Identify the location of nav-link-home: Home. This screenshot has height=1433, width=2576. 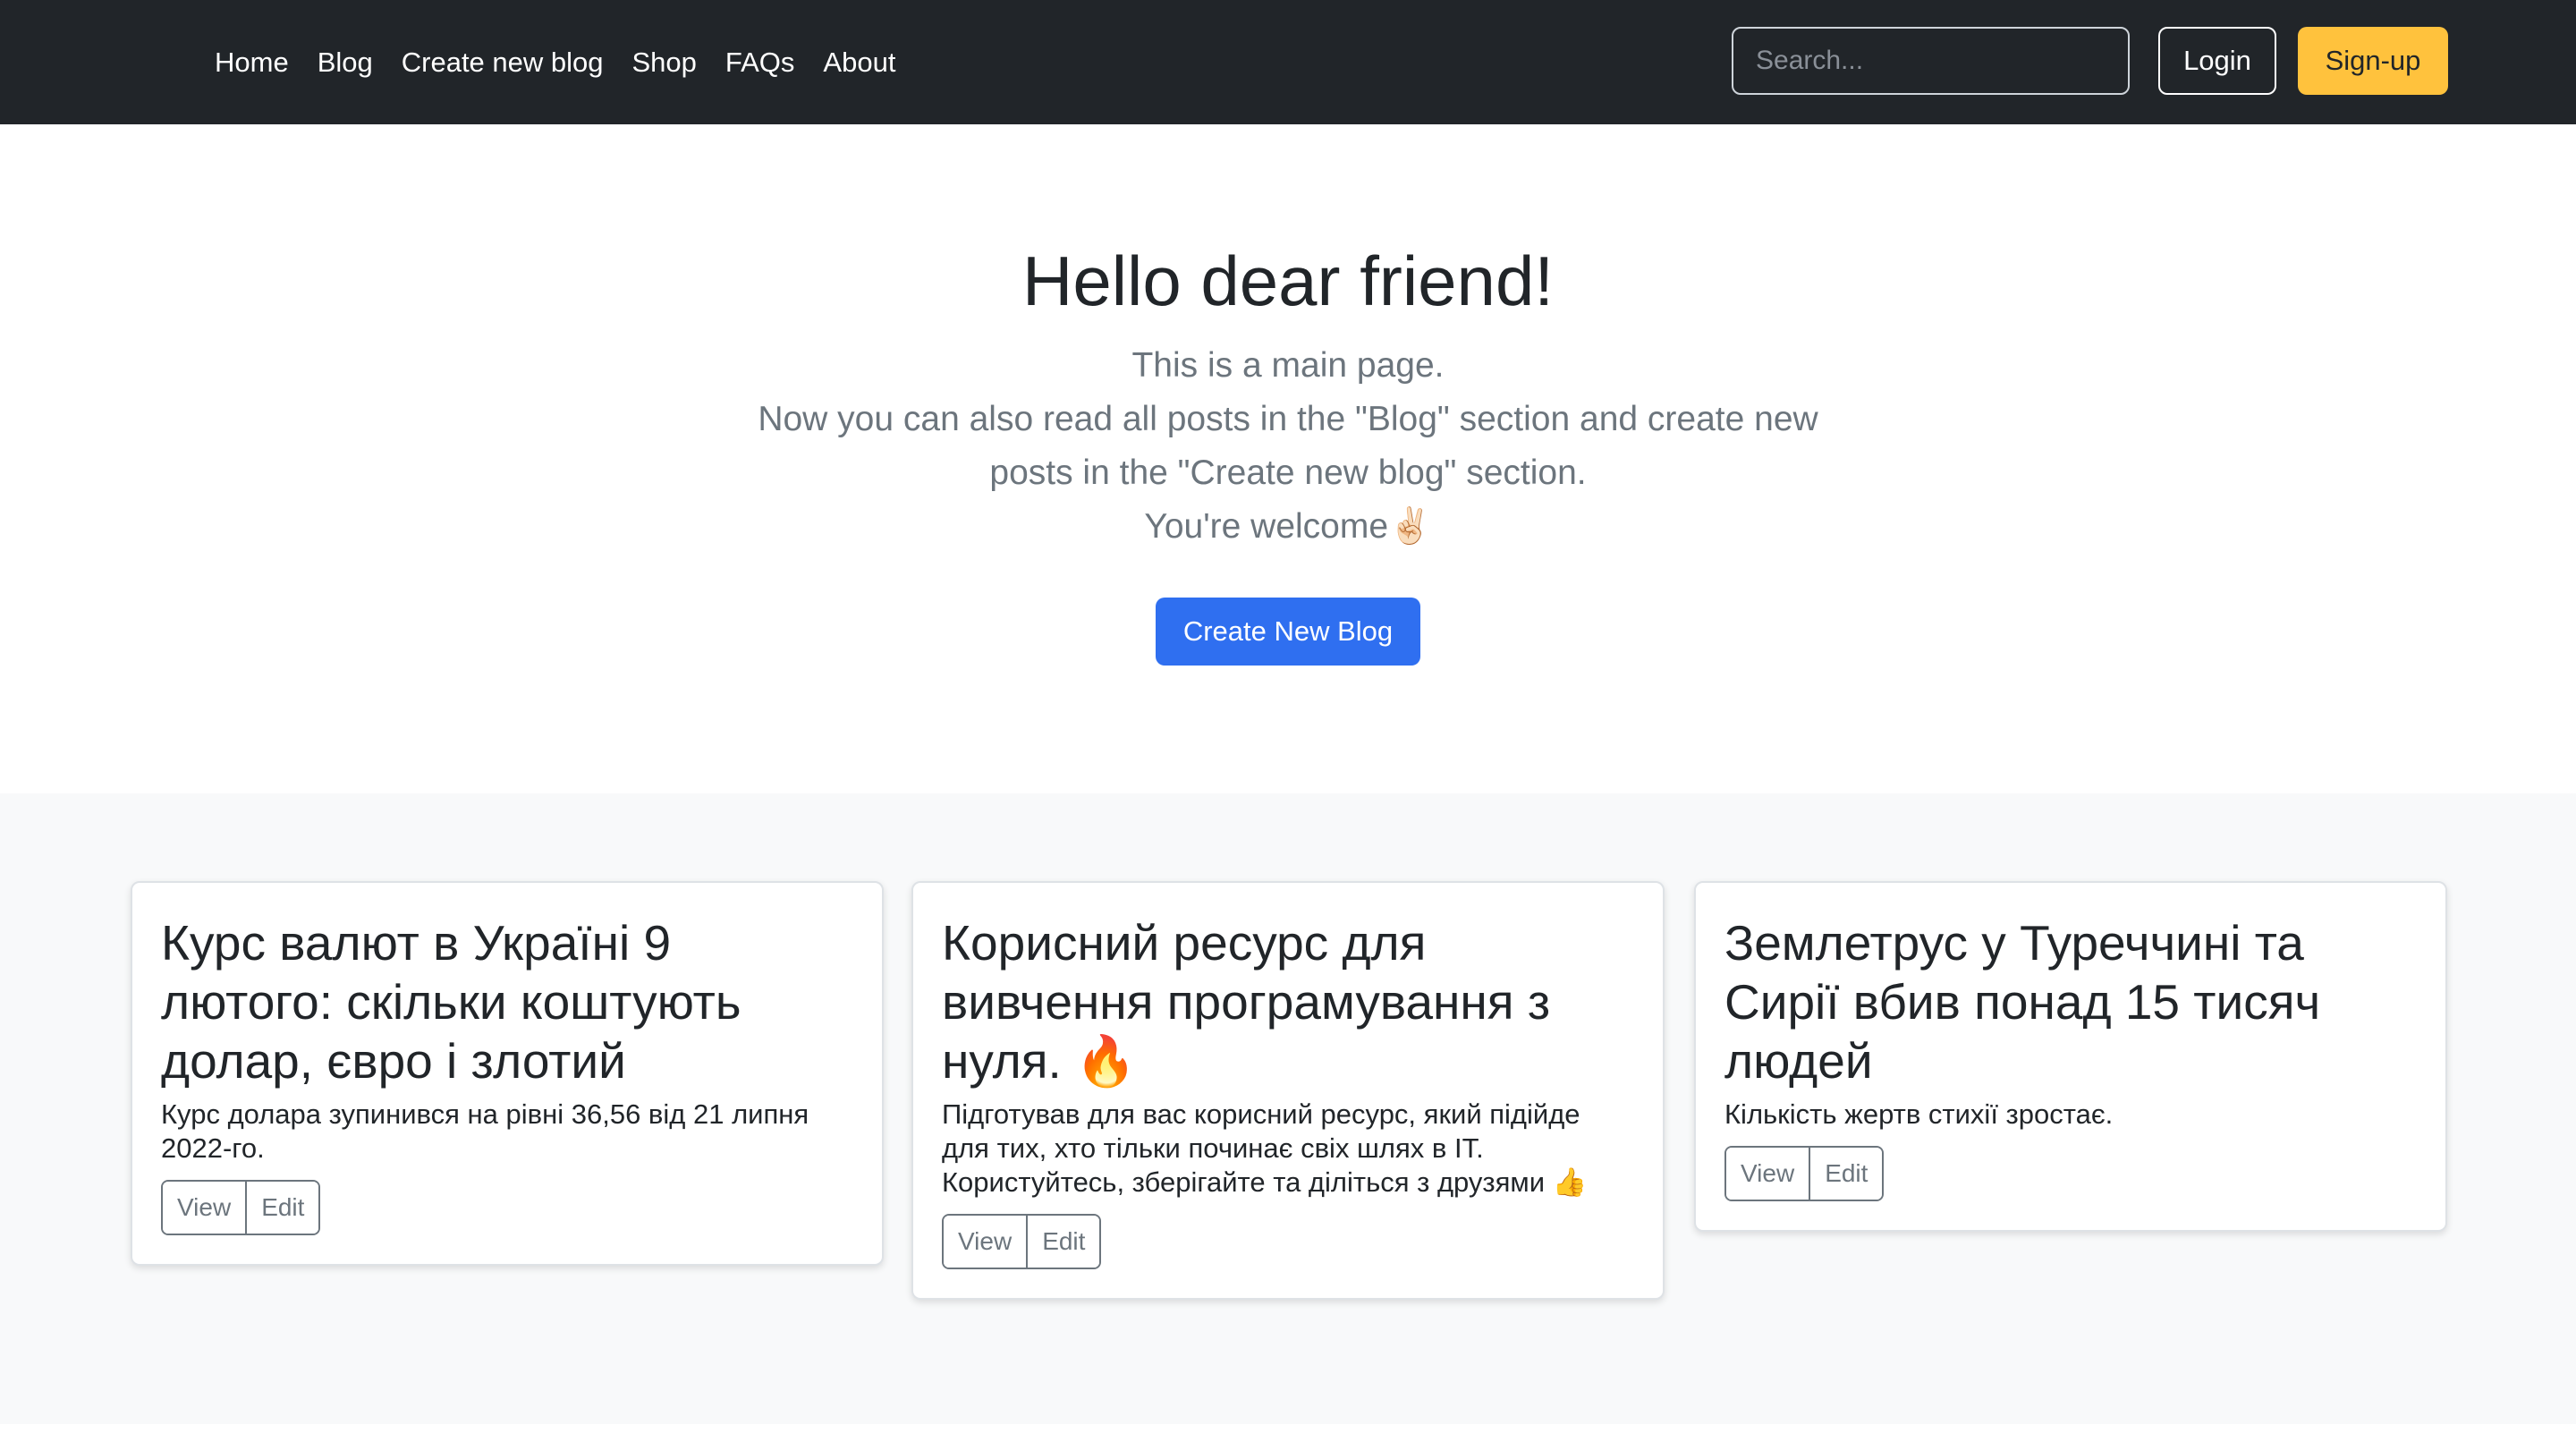
(252, 63).